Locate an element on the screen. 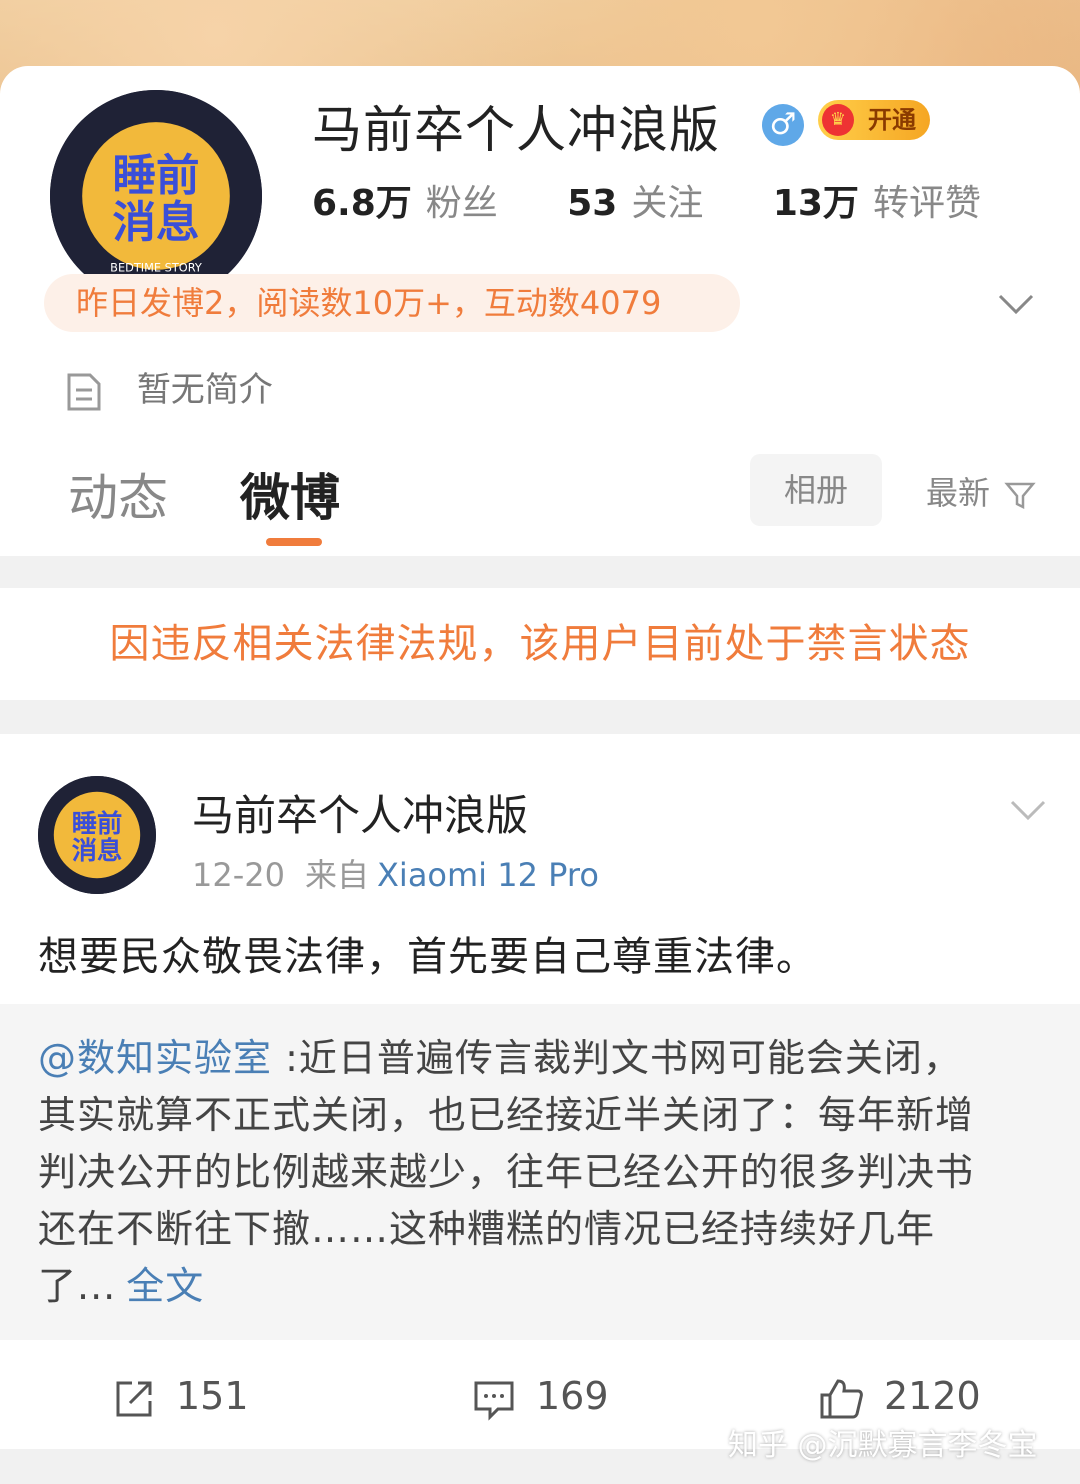  vip-label: 开通 is located at coordinates (892, 120).